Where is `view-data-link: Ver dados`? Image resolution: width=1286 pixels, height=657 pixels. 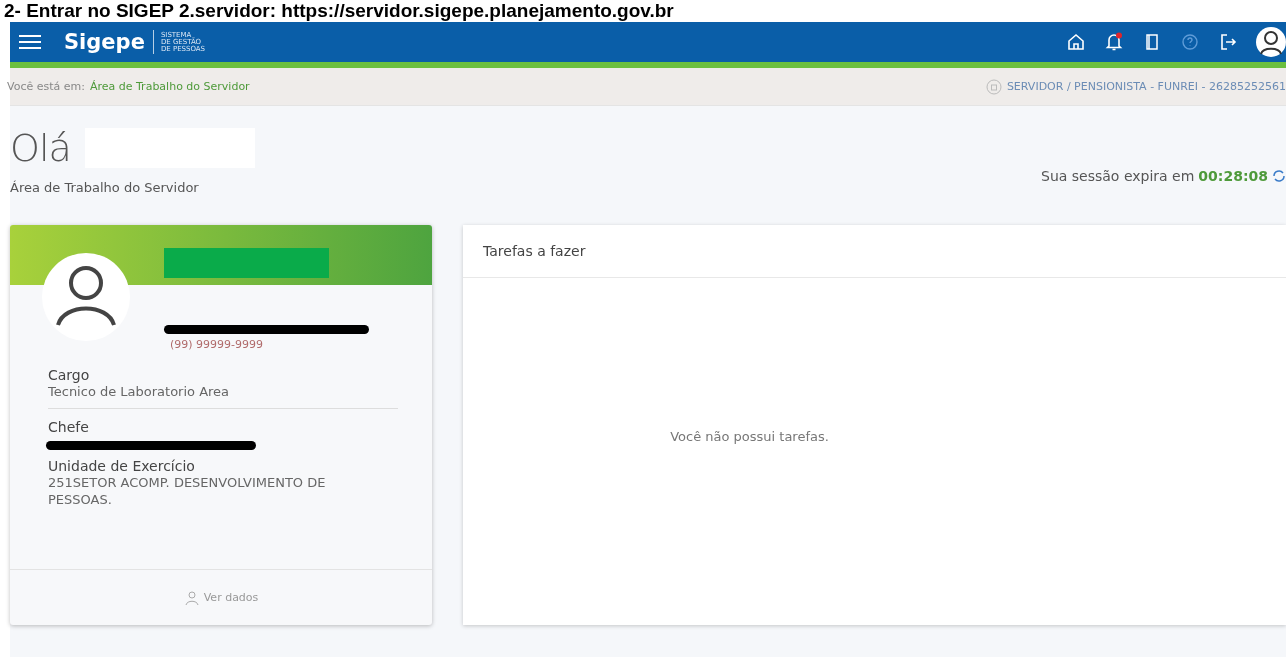 view-data-link: Ver dados is located at coordinates (221, 597).